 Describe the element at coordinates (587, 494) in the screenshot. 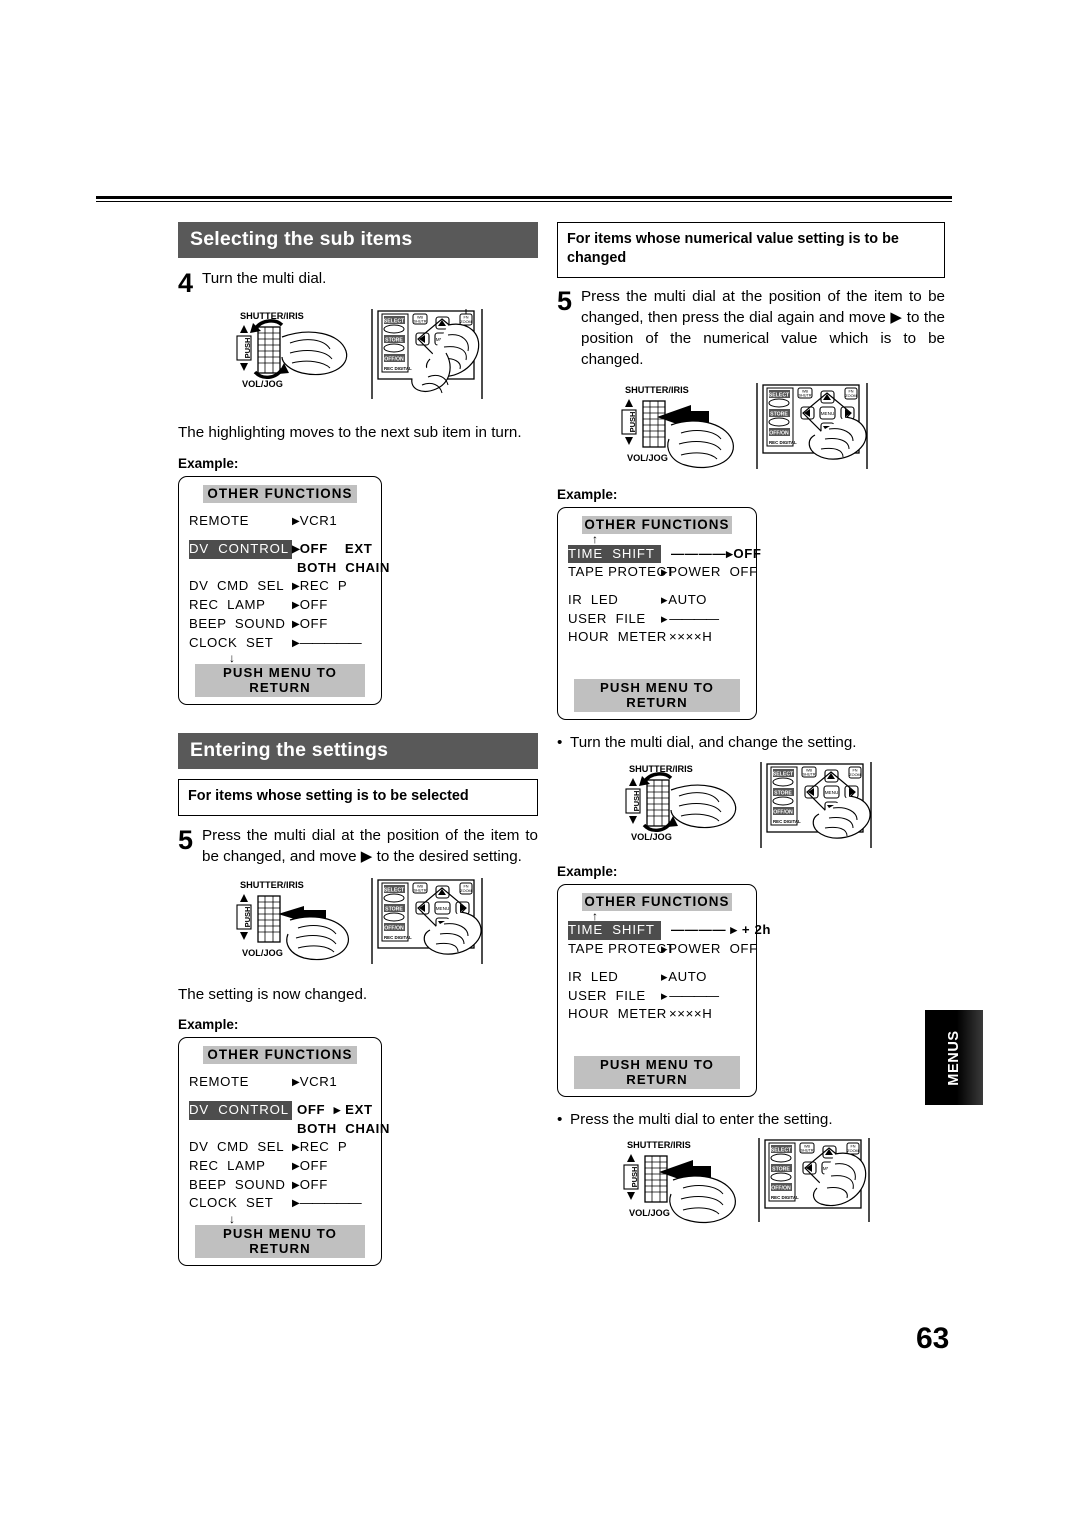

I see `example-label-3: Example:` at that location.